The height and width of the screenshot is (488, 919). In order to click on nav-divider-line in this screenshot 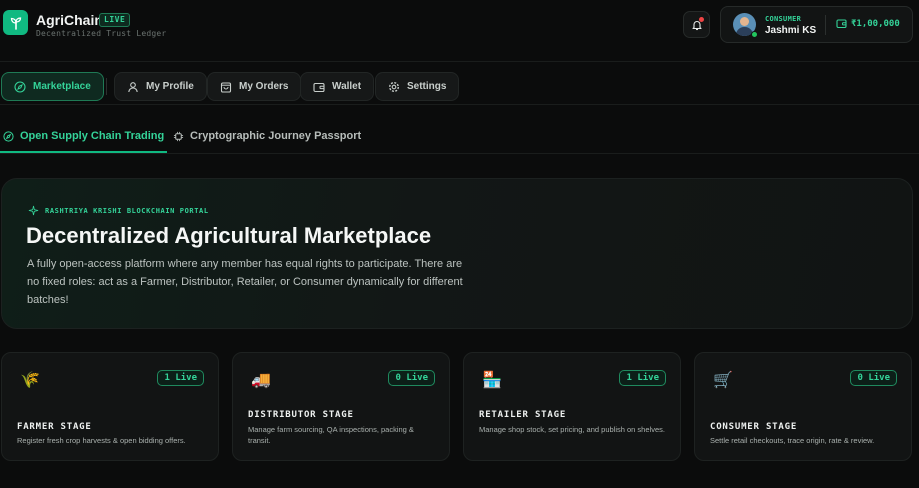, I will do `click(459, 104)`.